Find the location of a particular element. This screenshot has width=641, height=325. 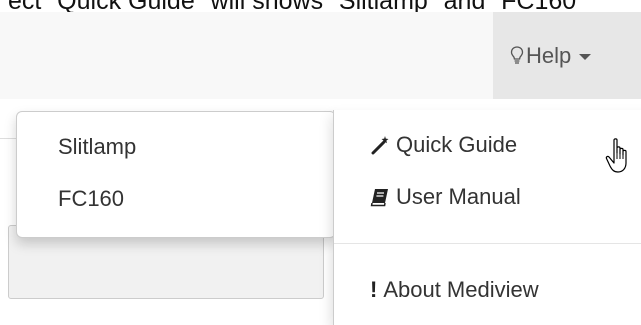

magic-wand-icon is located at coordinates (380, 145).